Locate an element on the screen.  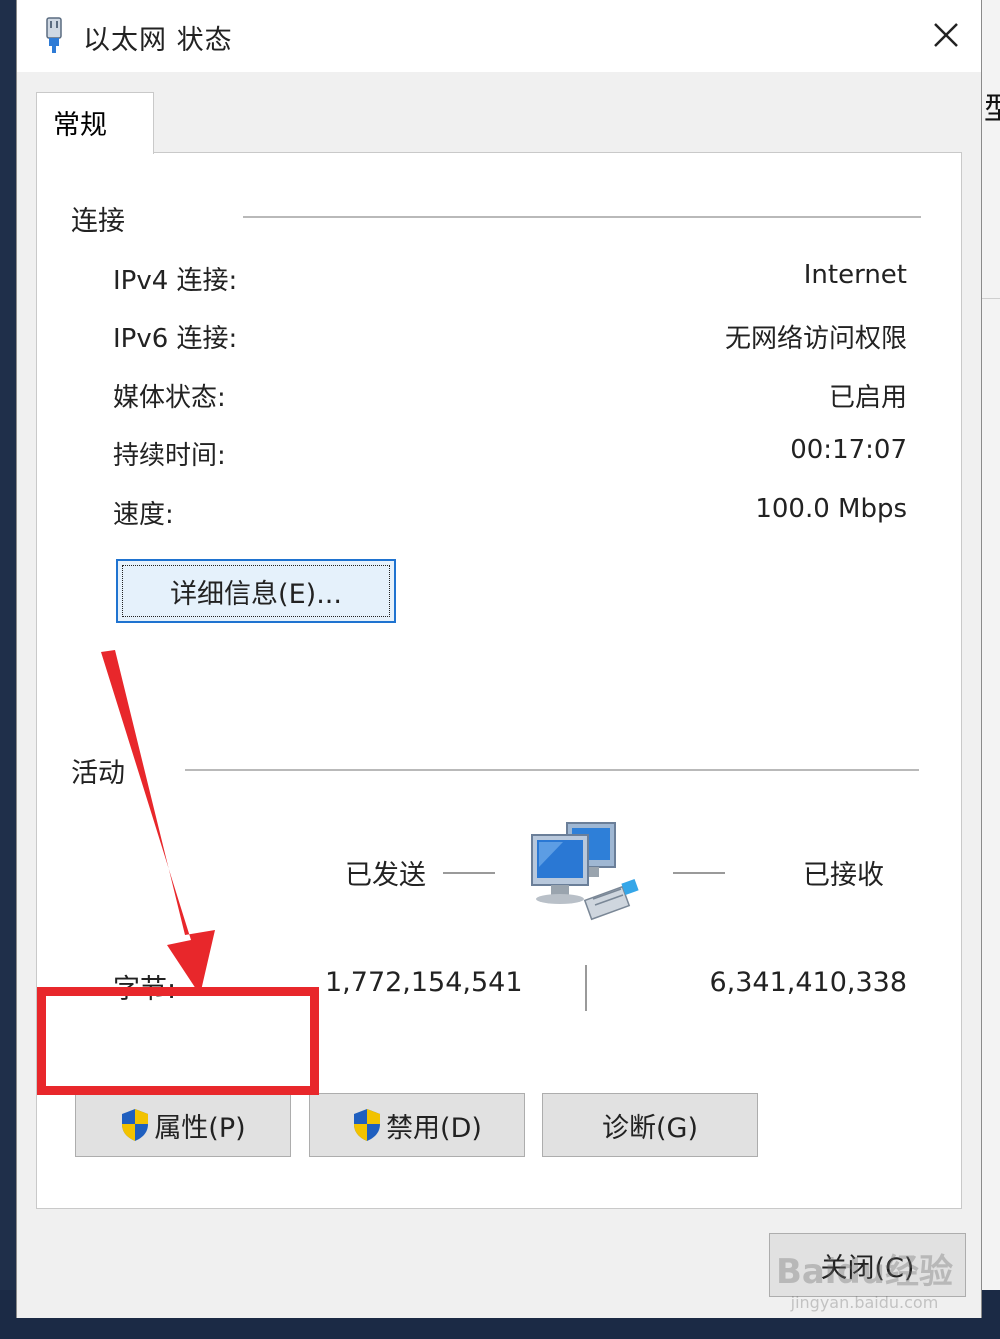
title-bar: 以太网 状态 is located at coordinates (499, 36).